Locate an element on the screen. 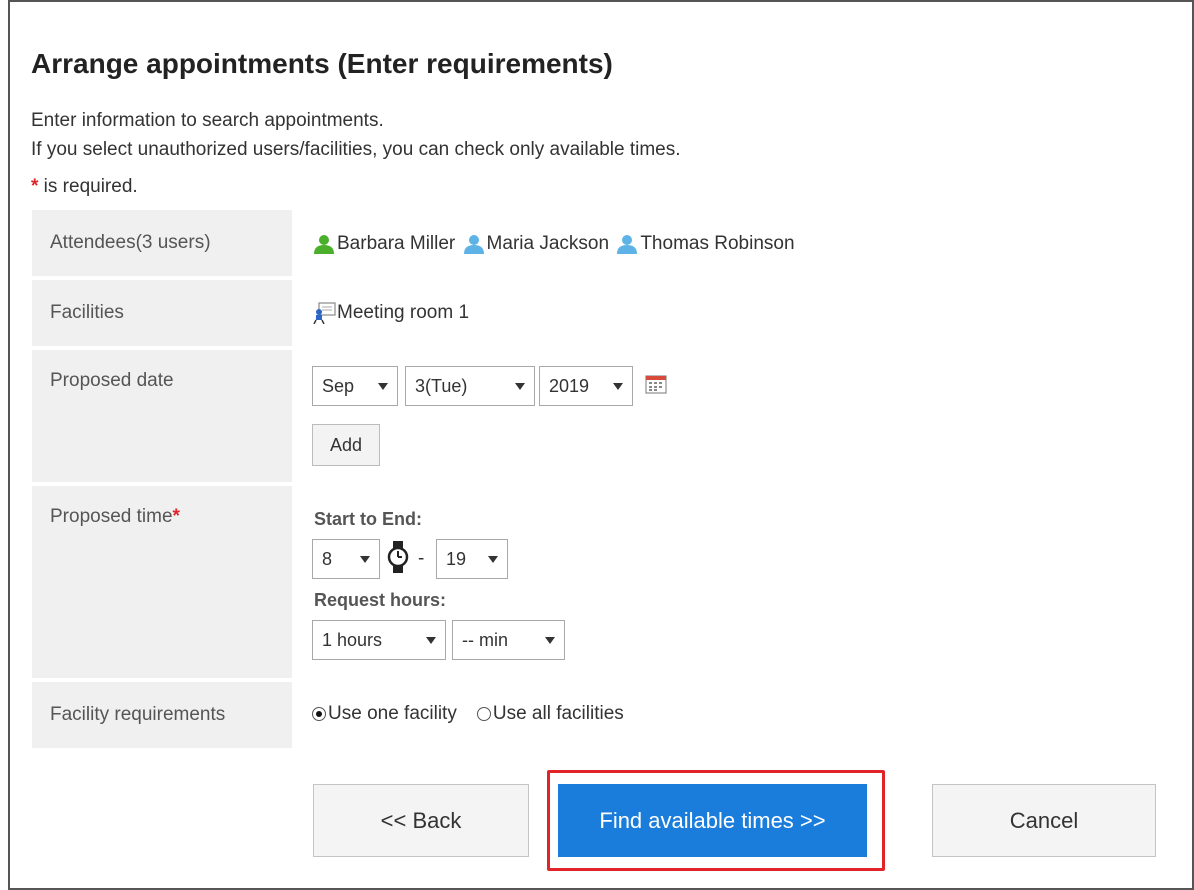 This screenshot has height=890, width=1194. attendee-thomas-robinson: Thomas Robinson is located at coordinates (705, 244).